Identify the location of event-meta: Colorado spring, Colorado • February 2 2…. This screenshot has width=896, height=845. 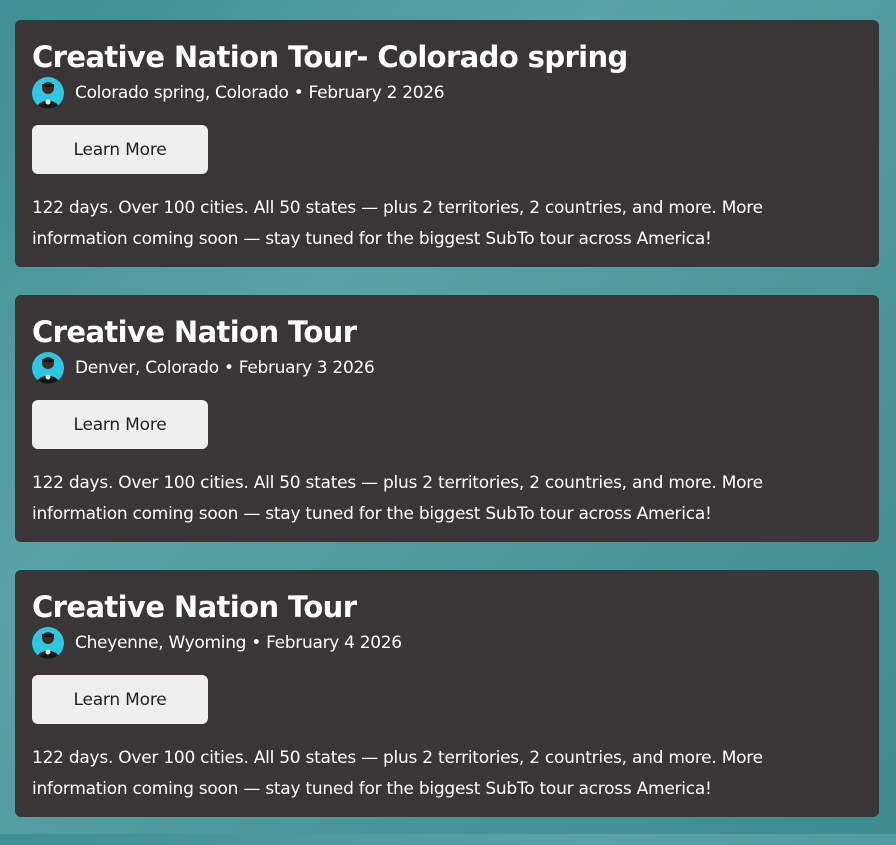
(447, 93).